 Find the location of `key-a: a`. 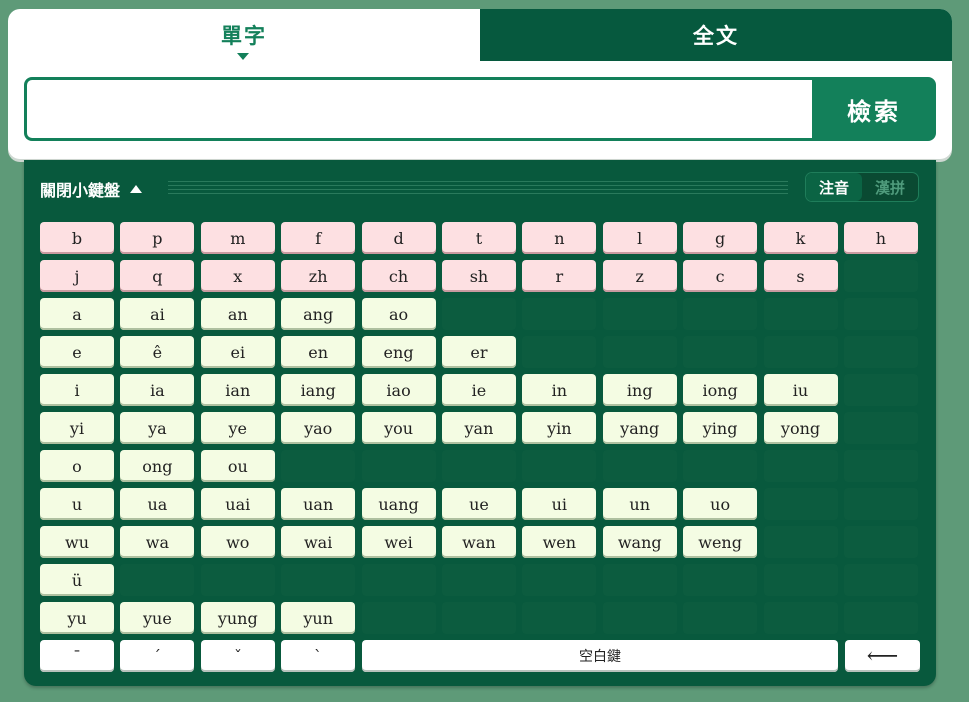

key-a: a is located at coordinates (77, 314).